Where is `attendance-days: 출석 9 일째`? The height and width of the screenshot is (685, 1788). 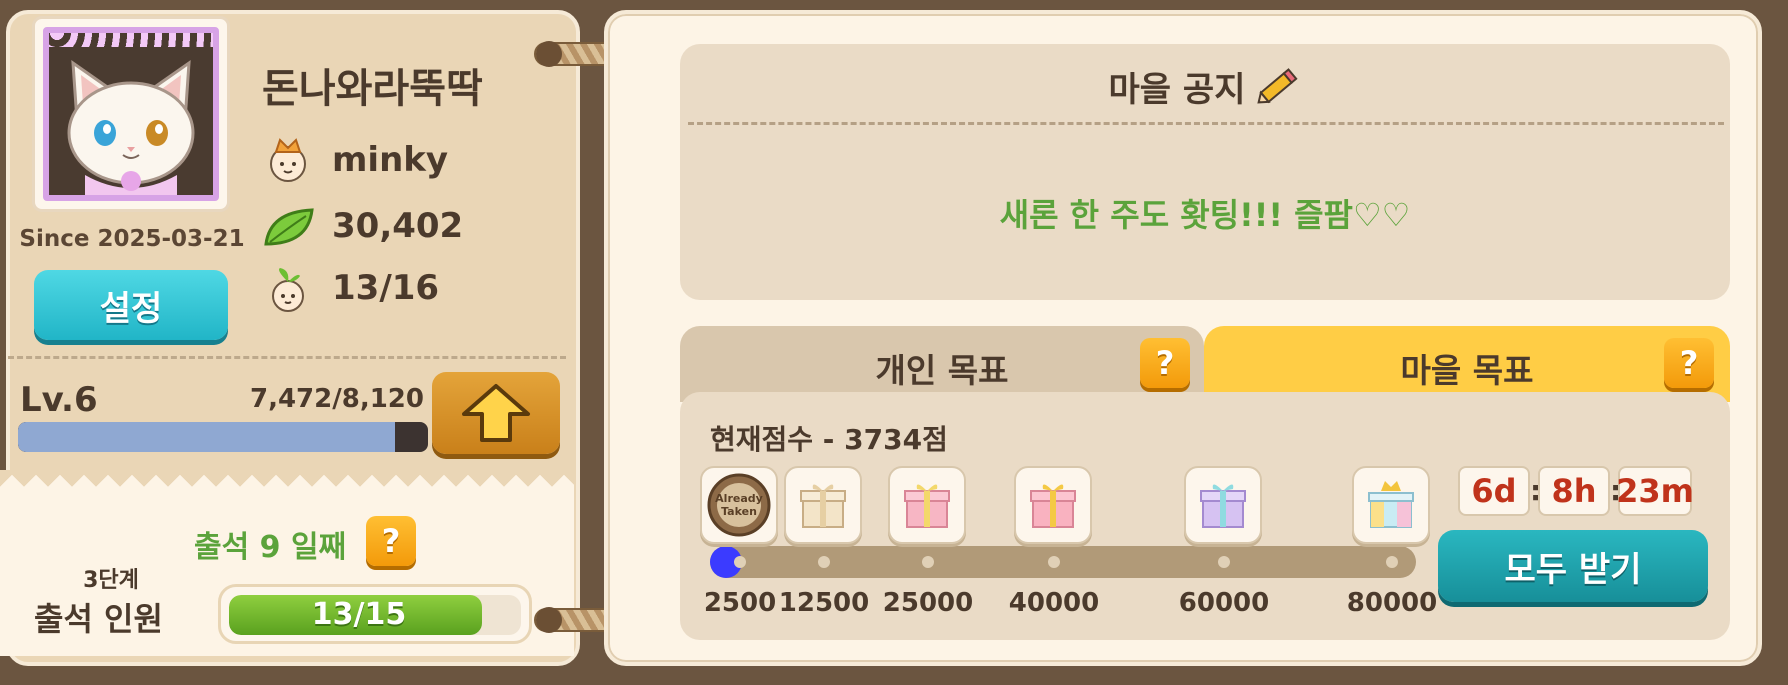 attendance-days: 출석 9 일째 is located at coordinates (270, 547).